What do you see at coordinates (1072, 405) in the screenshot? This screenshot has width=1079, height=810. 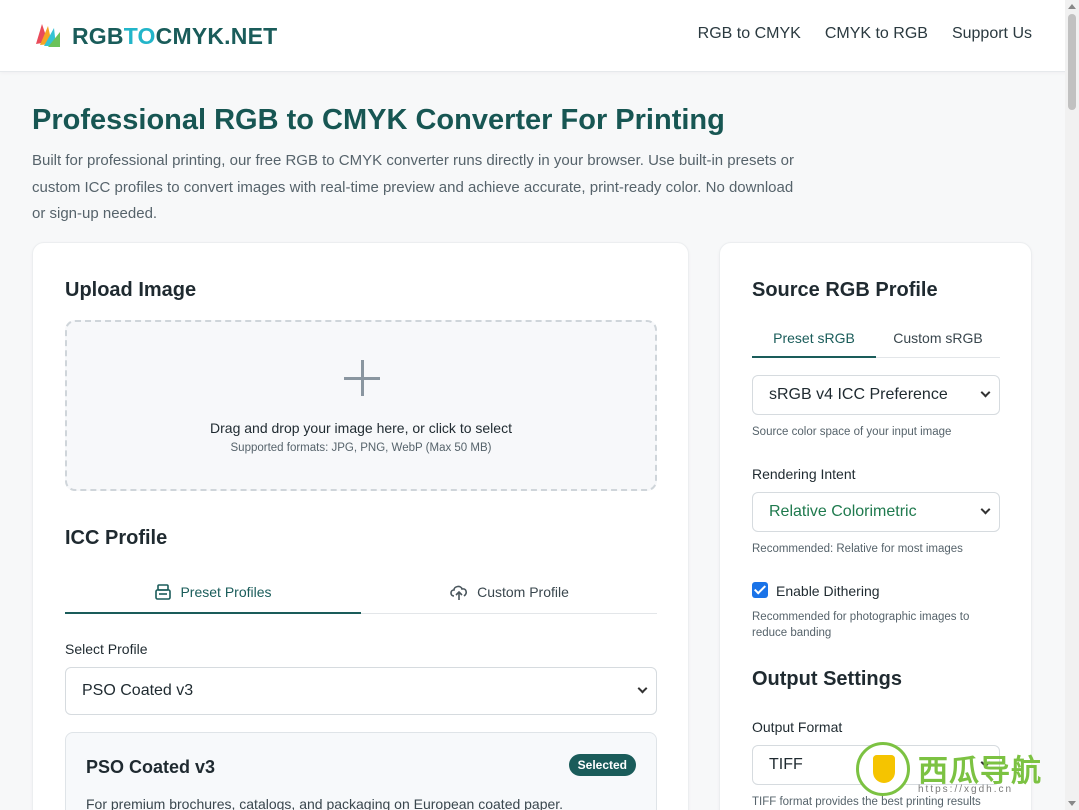 I see `page-scrollbar` at bounding box center [1072, 405].